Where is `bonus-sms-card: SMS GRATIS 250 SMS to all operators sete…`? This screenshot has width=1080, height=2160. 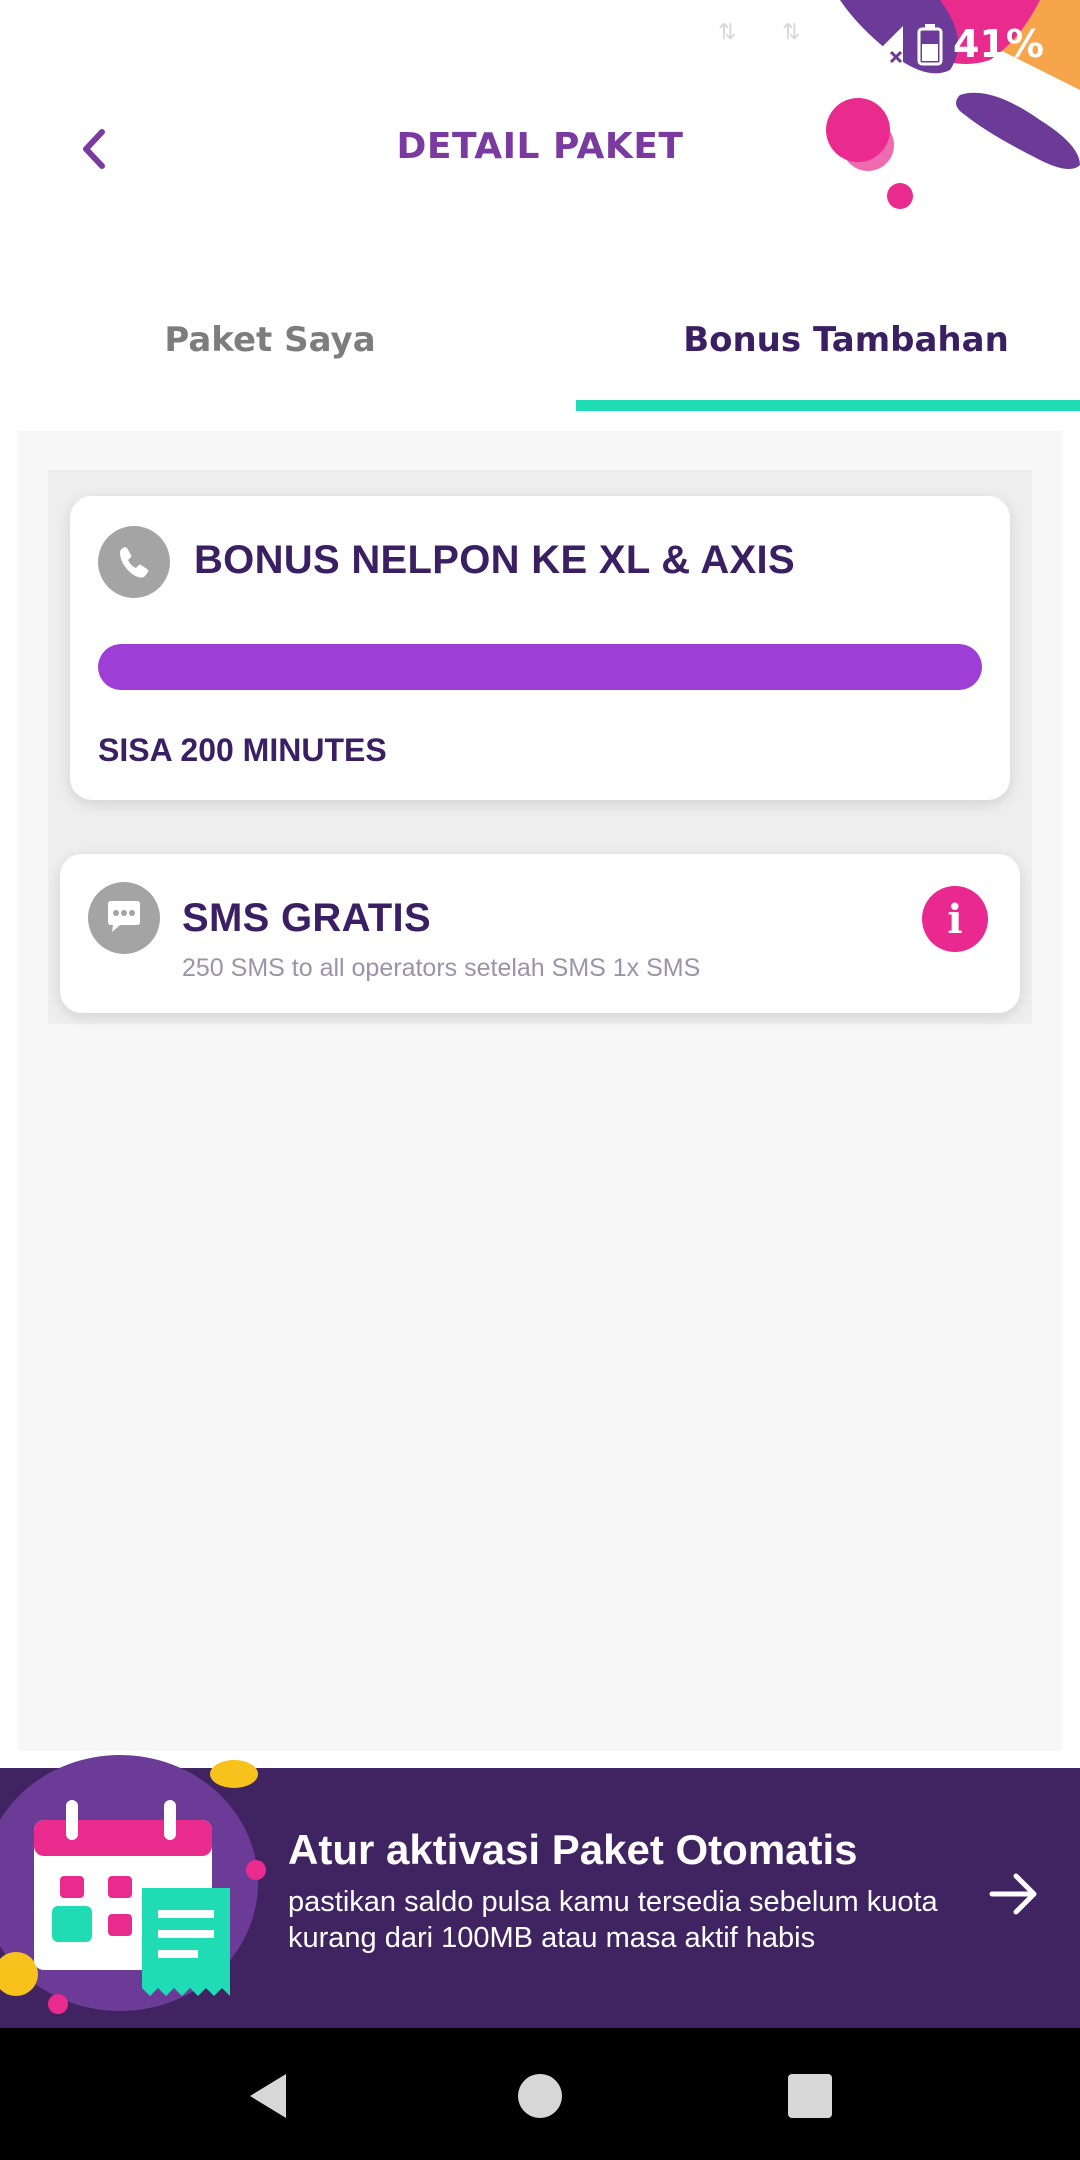 bonus-sms-card: SMS GRATIS 250 SMS to all operators sete… is located at coordinates (540, 933).